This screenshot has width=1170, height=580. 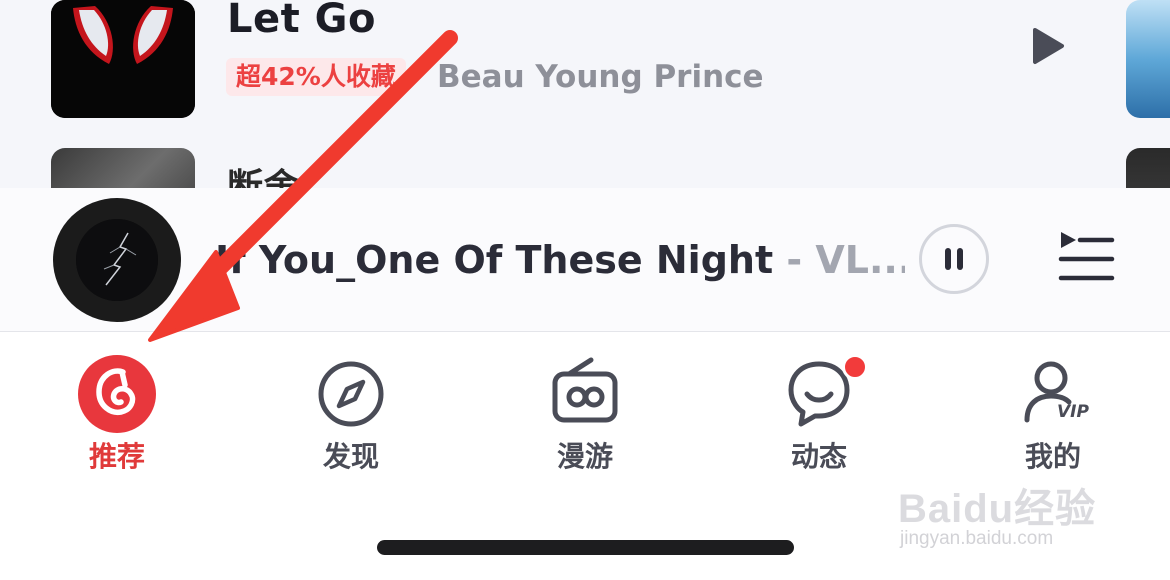 I want to click on tab-label: 动态, so click(x=818, y=456).